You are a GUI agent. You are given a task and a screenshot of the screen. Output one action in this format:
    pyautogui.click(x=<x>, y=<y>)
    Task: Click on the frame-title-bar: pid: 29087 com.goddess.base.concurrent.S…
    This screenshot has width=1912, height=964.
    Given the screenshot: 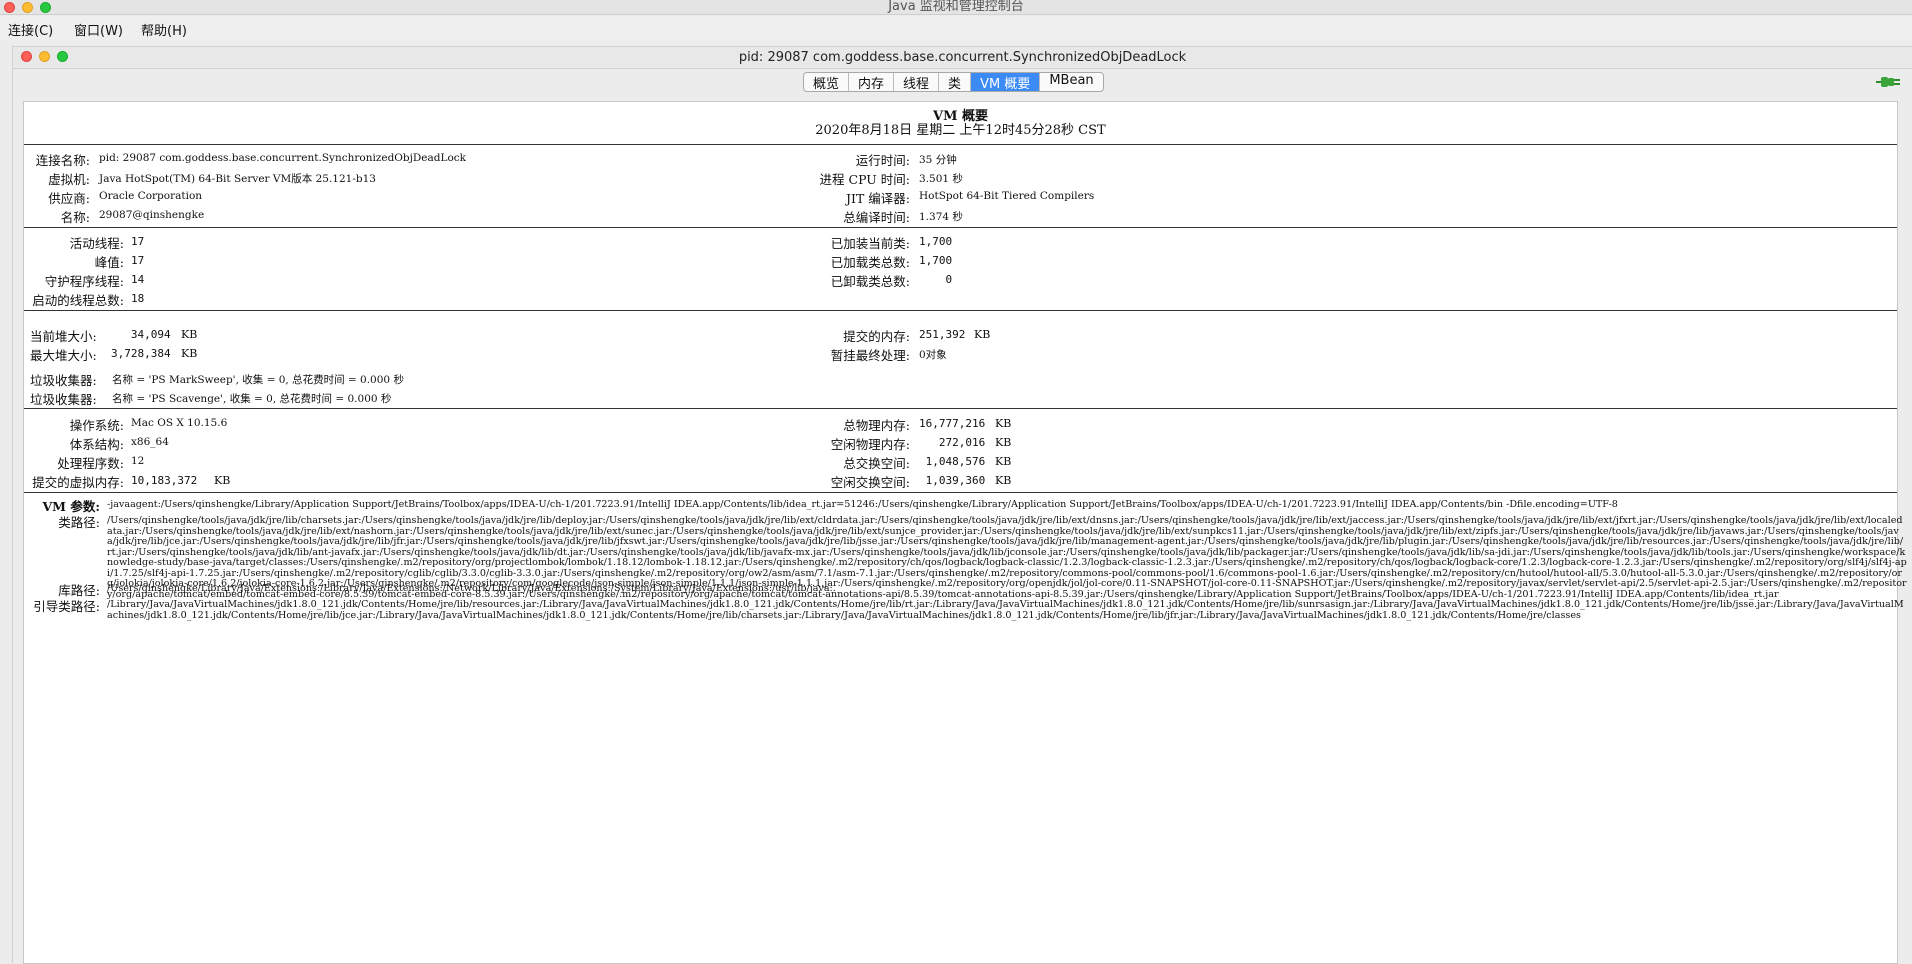 What is the action you would take?
    pyautogui.click(x=962, y=58)
    